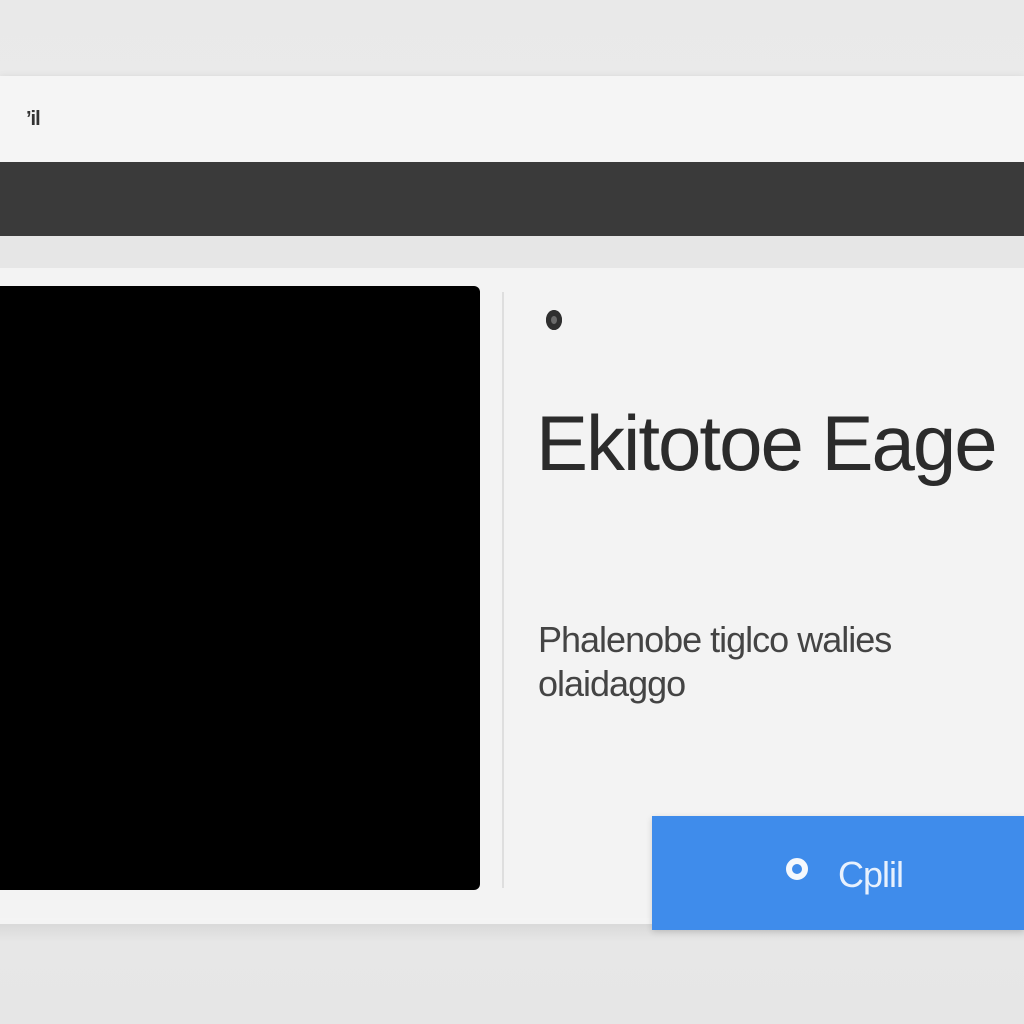 The image size is (1024, 1024). I want to click on panel-divider, so click(503, 590).